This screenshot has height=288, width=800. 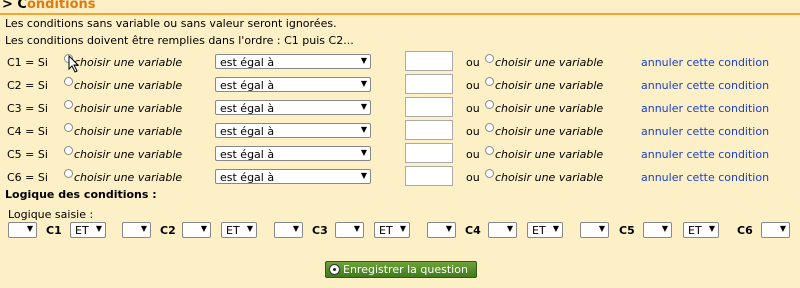 What do you see at coordinates (405, 269) in the screenshot?
I see `save-question-label: Enregistrer la question` at bounding box center [405, 269].